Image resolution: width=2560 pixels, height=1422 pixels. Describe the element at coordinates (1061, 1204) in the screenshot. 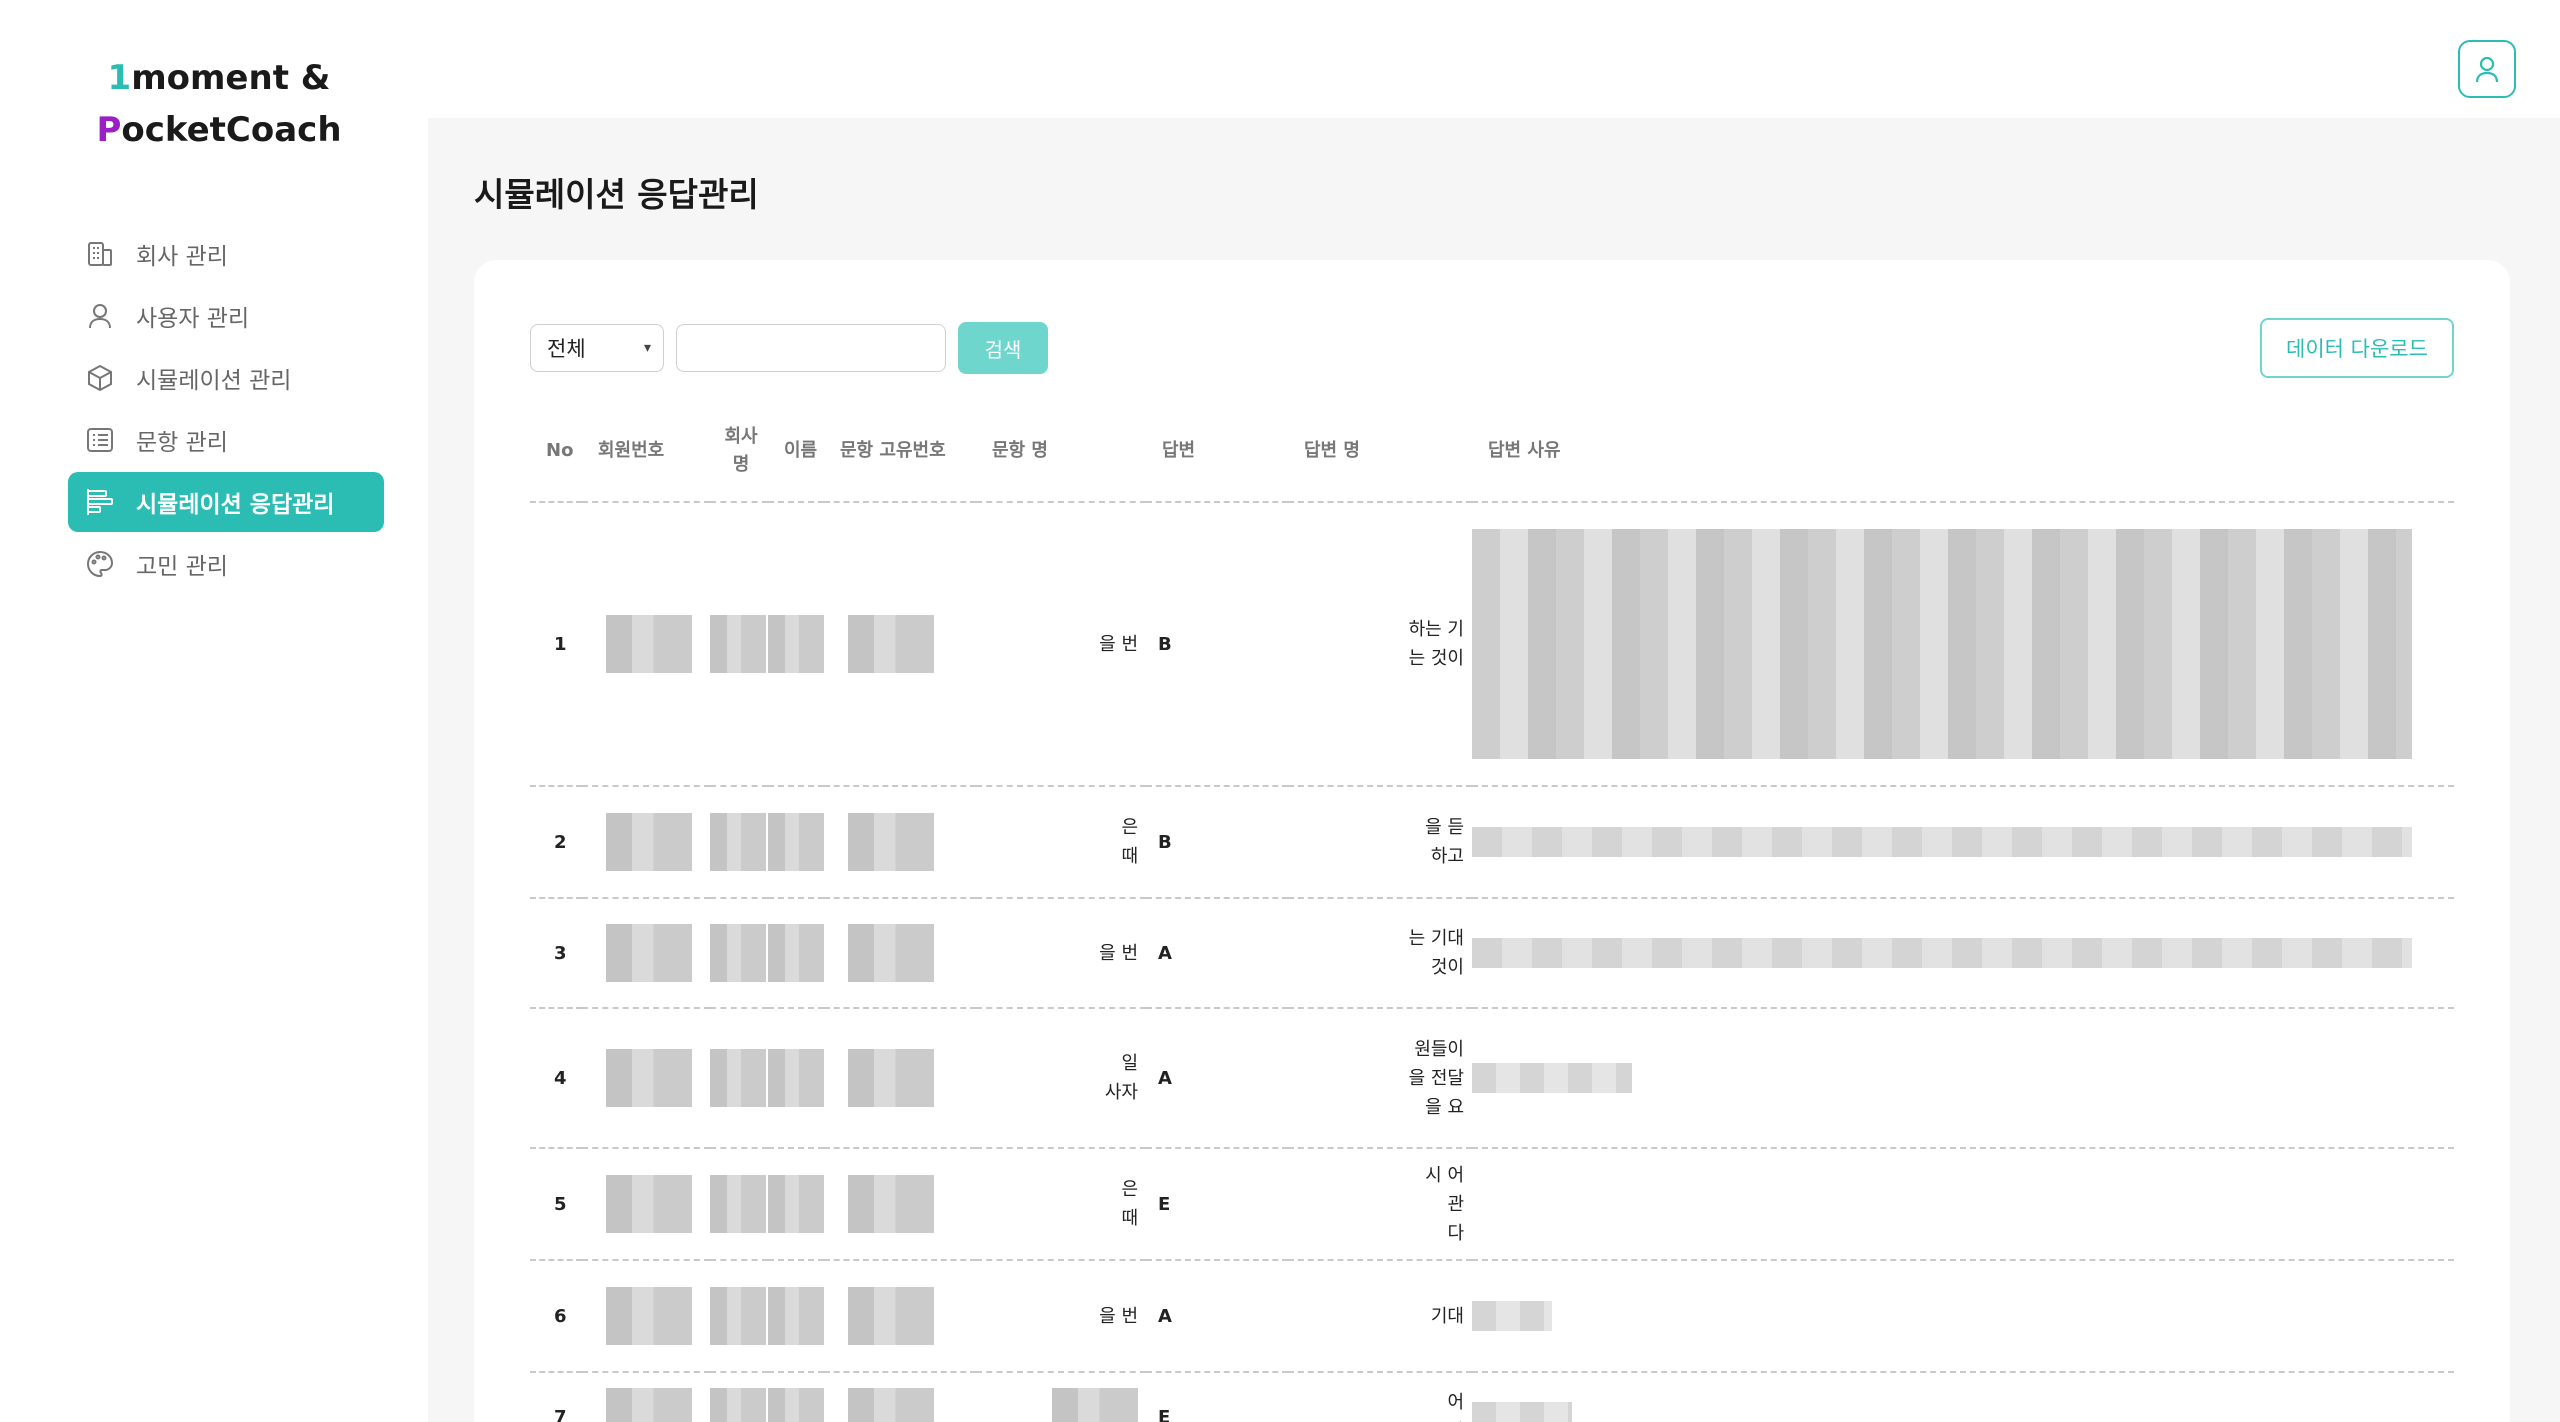

I see `question-name-cell: 은 때` at that location.